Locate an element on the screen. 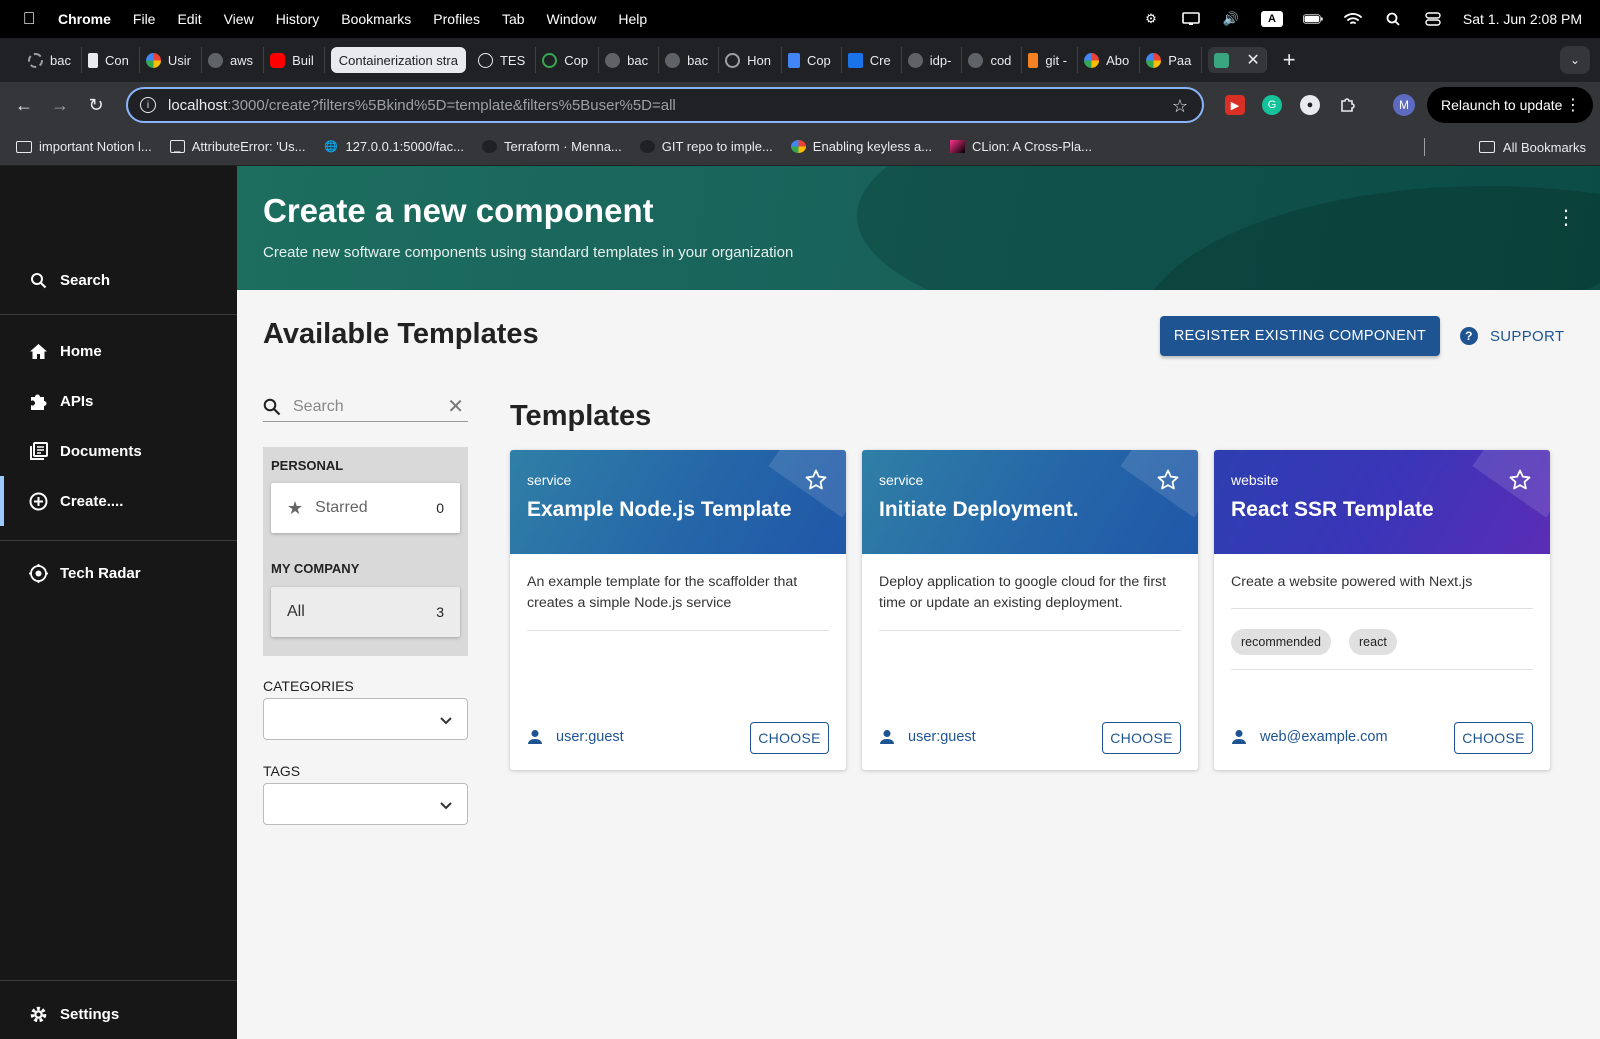 The image size is (1600, 1039). clear-icon: ✕ is located at coordinates (455, 406).